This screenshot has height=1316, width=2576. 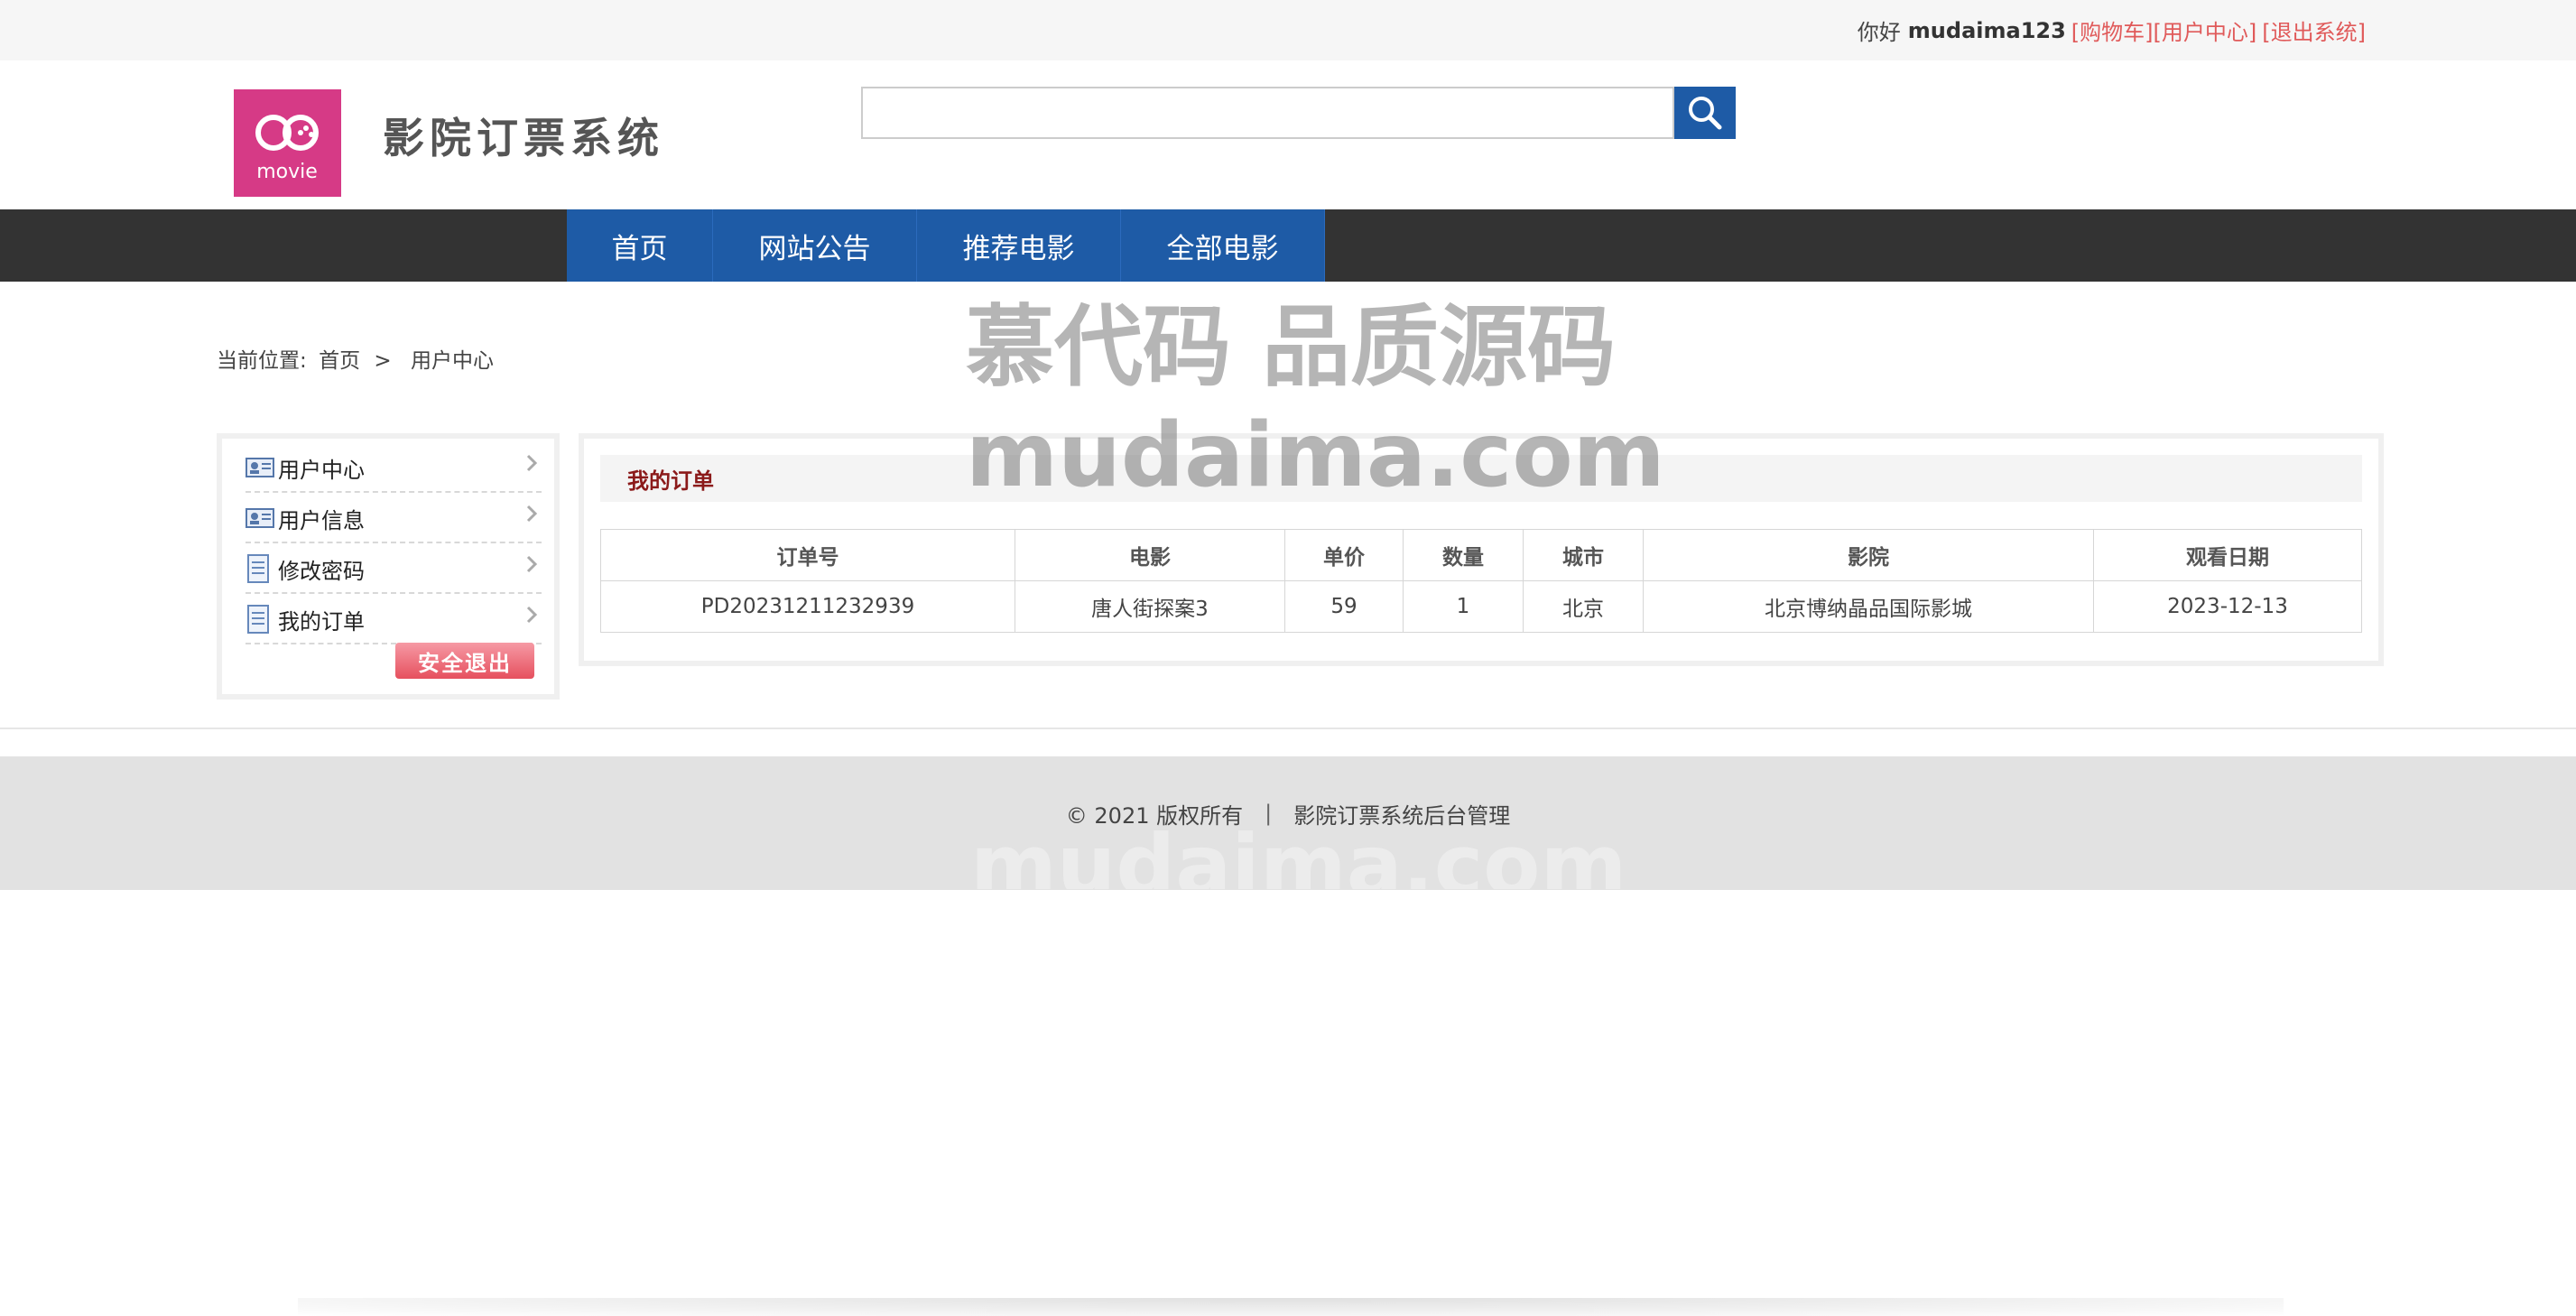 What do you see at coordinates (1344, 606) in the screenshot?
I see `price-cell: 59` at bounding box center [1344, 606].